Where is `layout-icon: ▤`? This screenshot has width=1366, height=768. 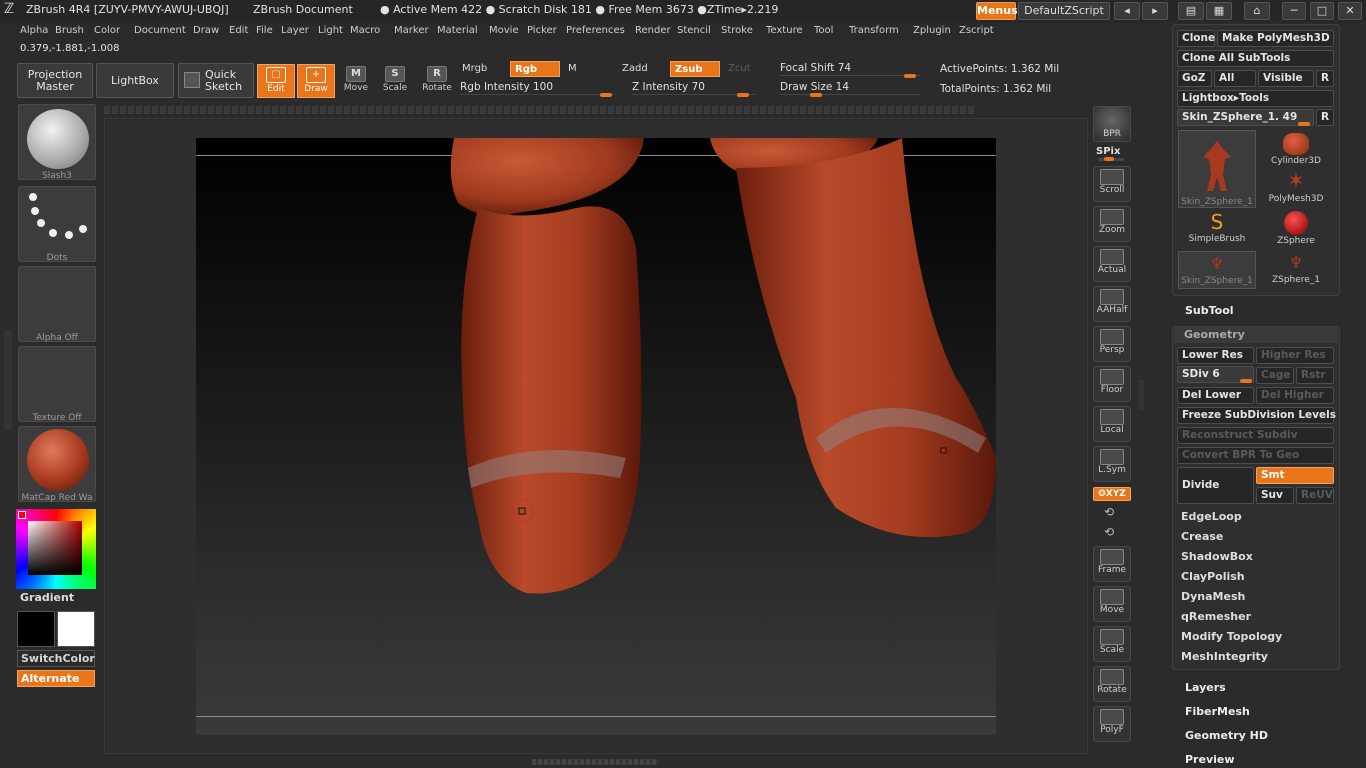
layout-icon: ▤ is located at coordinates (1191, 11).